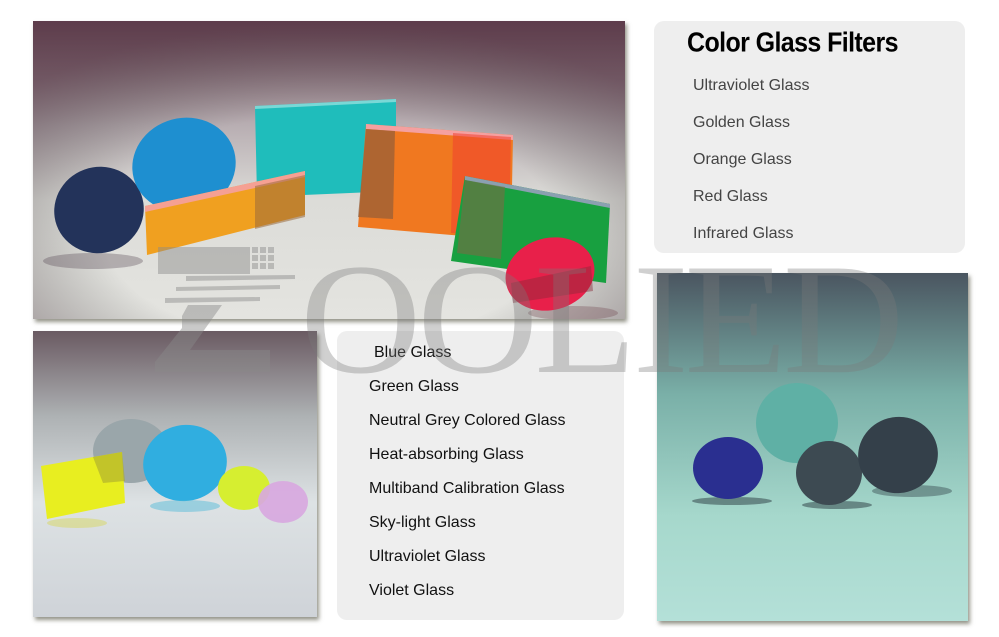 This screenshot has width=999, height=637. Describe the element at coordinates (467, 394) in the screenshot. I see `list-item-green-glass: Green Glass` at that location.